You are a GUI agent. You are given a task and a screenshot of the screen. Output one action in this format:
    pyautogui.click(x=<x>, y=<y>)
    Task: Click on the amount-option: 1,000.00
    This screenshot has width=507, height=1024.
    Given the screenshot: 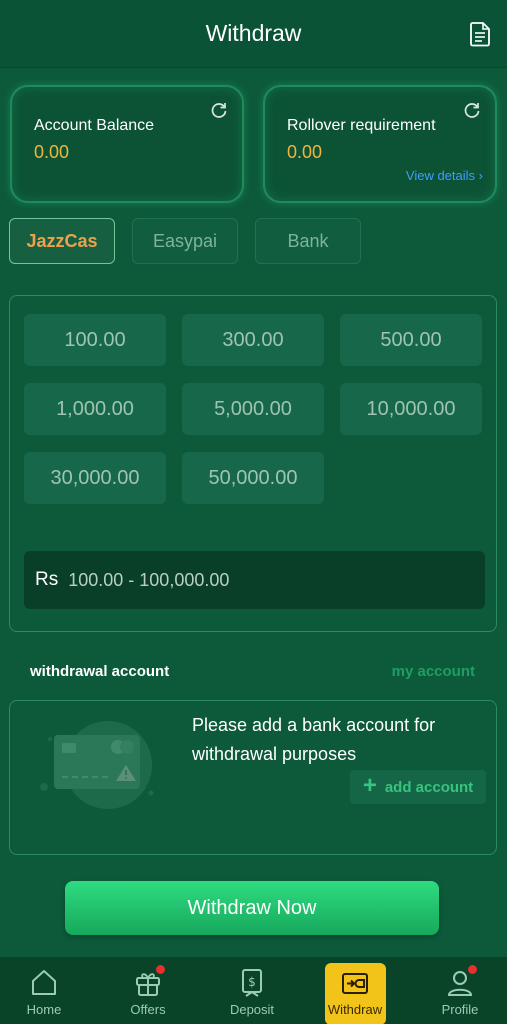 What is the action you would take?
    pyautogui.click(x=95, y=409)
    